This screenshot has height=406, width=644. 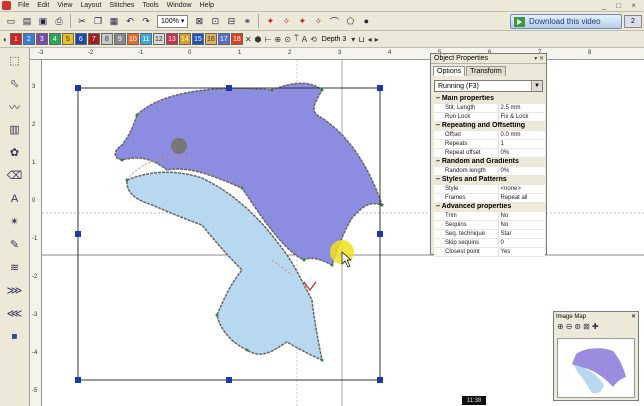 I want to click on satin-icon: ⋙, so click(x=15, y=290).